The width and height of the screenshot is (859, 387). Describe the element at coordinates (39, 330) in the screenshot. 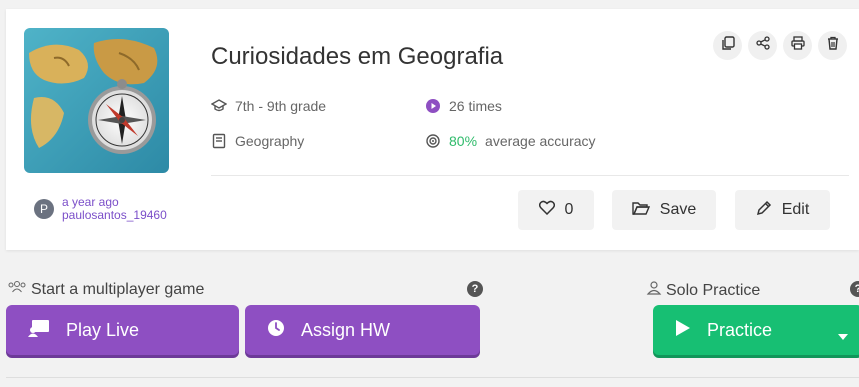

I see `live-screen-icon` at that location.